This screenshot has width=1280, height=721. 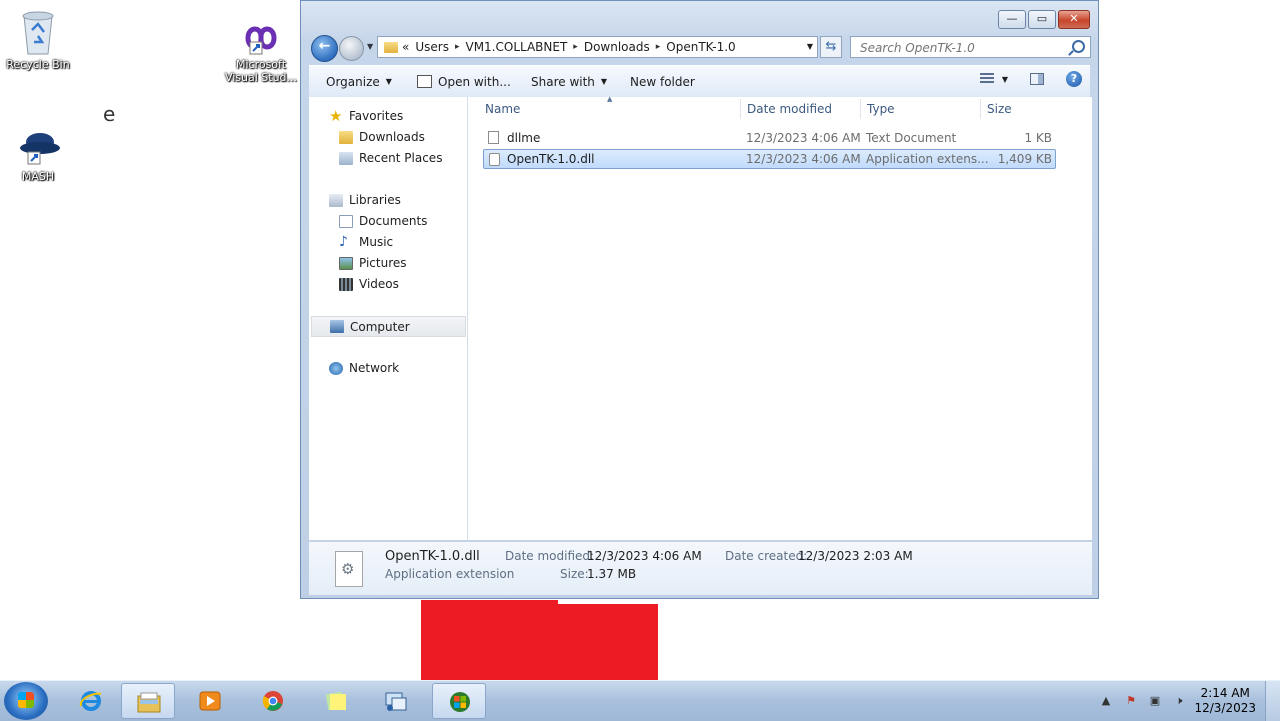 I want to click on mash-app-icon, so click(x=40, y=149).